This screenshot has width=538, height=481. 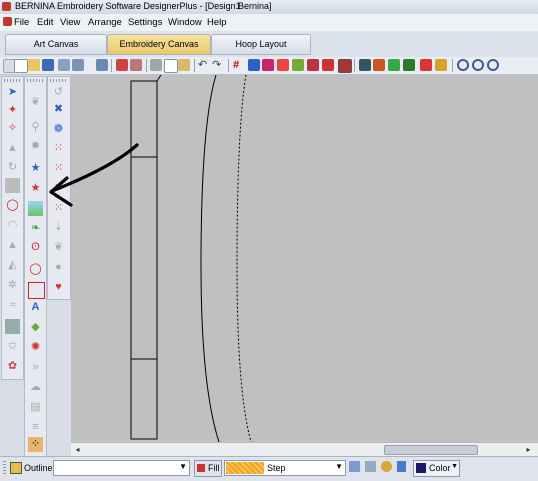 What do you see at coordinates (64, 65) in the screenshot?
I see `print-icon` at bounding box center [64, 65].